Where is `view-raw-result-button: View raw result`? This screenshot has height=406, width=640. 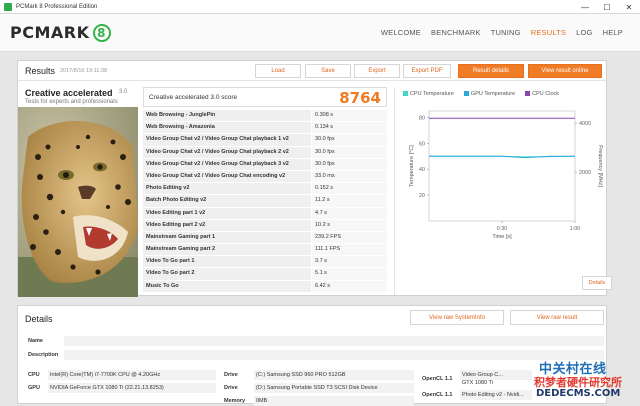
view-raw-result-button: View raw result is located at coordinates (557, 317).